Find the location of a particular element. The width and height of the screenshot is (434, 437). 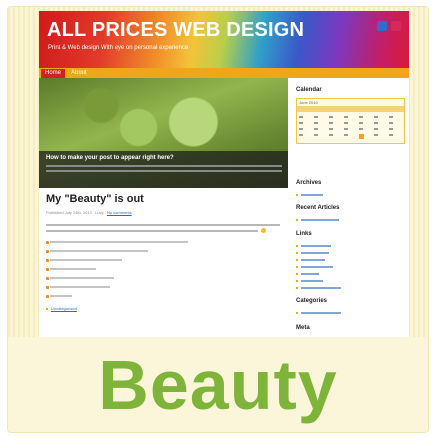

post-date: Published July 24th, 2010 is located at coordinates (69, 212).